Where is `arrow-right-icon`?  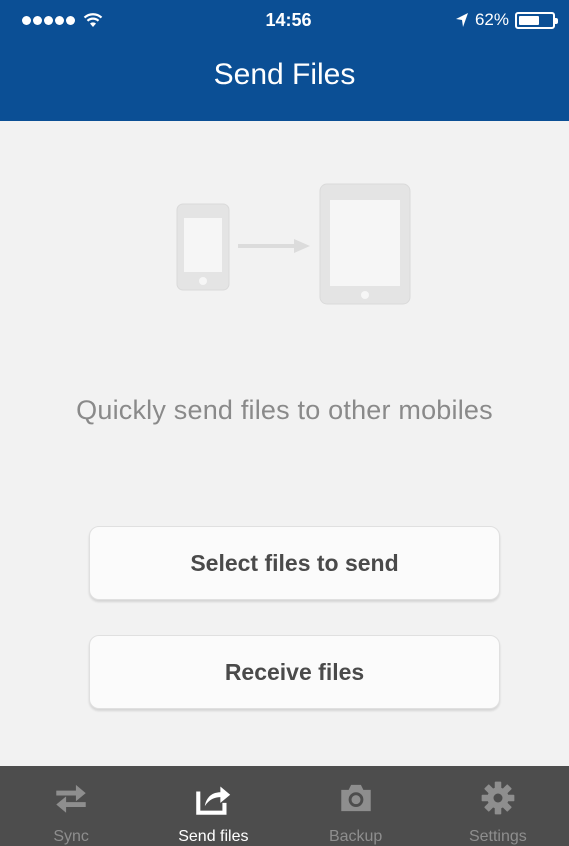 arrow-right-icon is located at coordinates (274, 246).